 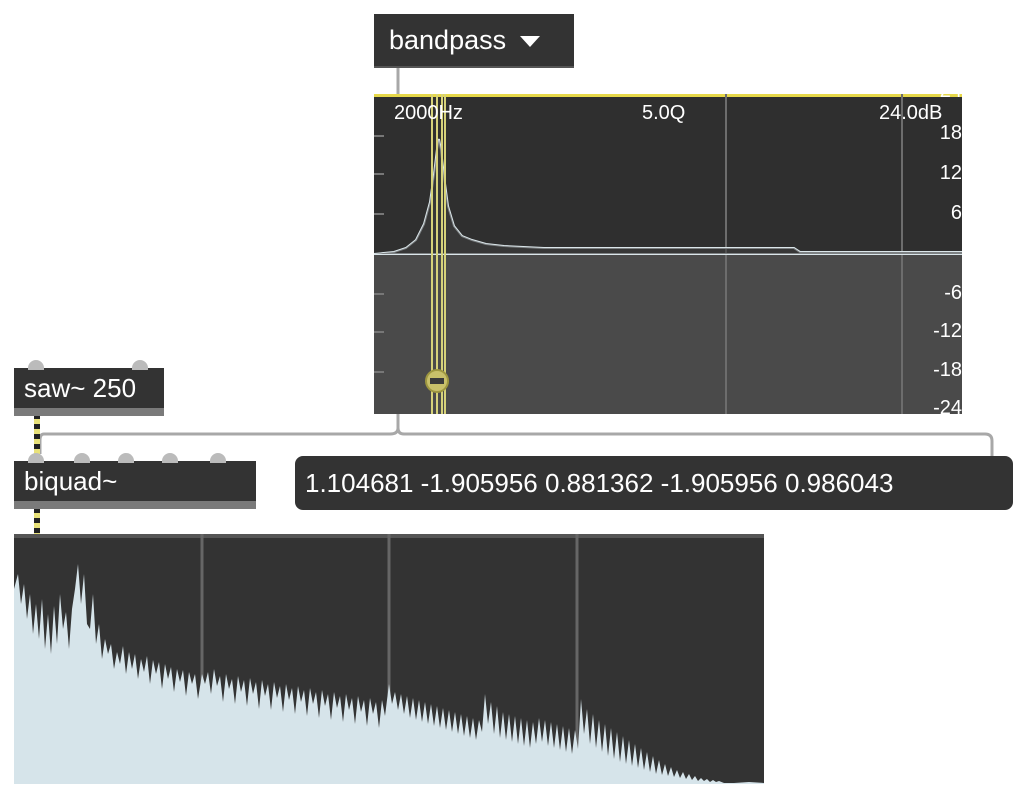 What do you see at coordinates (947, 331) in the screenshot?
I see `y-tick-label: -12` at bounding box center [947, 331].